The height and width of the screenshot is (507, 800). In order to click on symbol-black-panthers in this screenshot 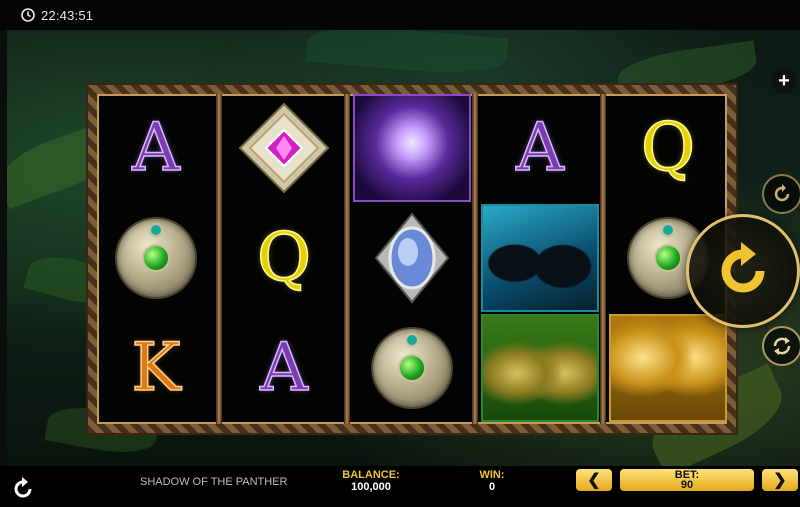, I will do `click(540, 258)`.